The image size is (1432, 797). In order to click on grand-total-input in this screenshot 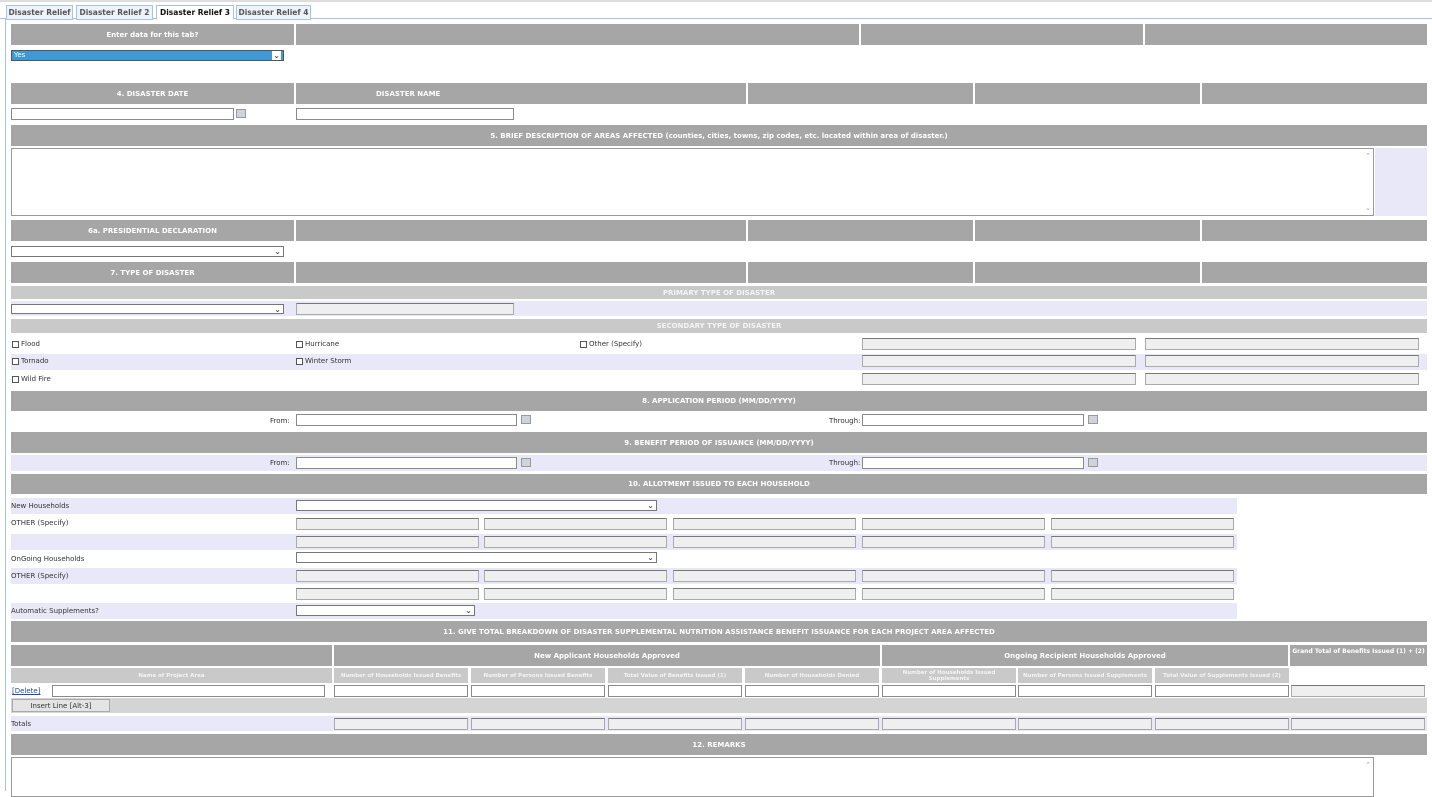, I will do `click(1358, 691)`.